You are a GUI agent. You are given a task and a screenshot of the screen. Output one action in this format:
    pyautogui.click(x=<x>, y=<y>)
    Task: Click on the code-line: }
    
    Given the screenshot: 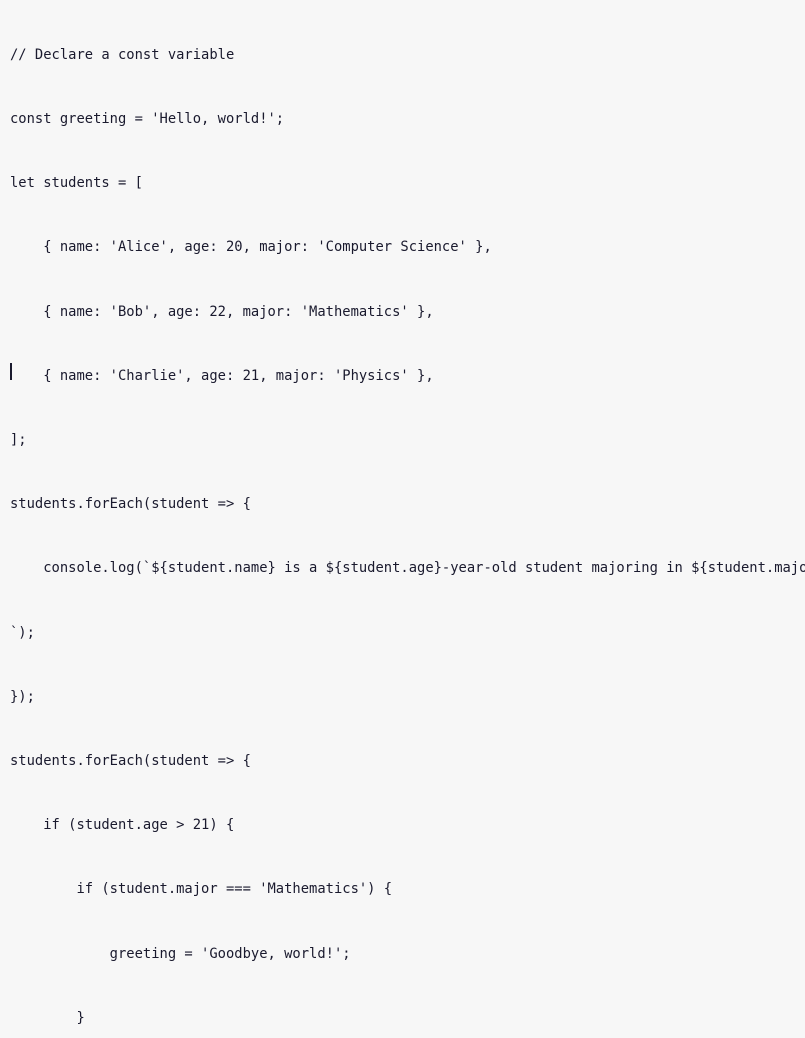 What is the action you would take?
    pyautogui.click(x=47, y=1017)
    